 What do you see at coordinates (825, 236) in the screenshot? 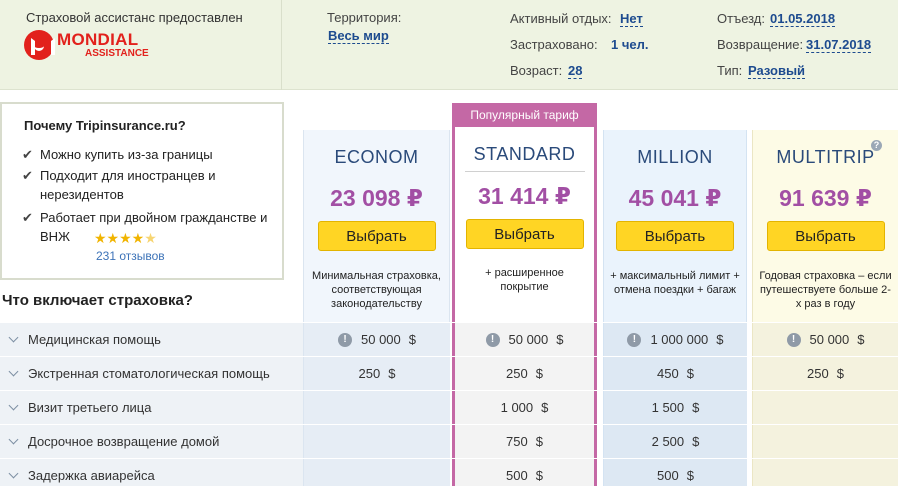
I see `select-multitrip-button: Выбрать` at bounding box center [825, 236].